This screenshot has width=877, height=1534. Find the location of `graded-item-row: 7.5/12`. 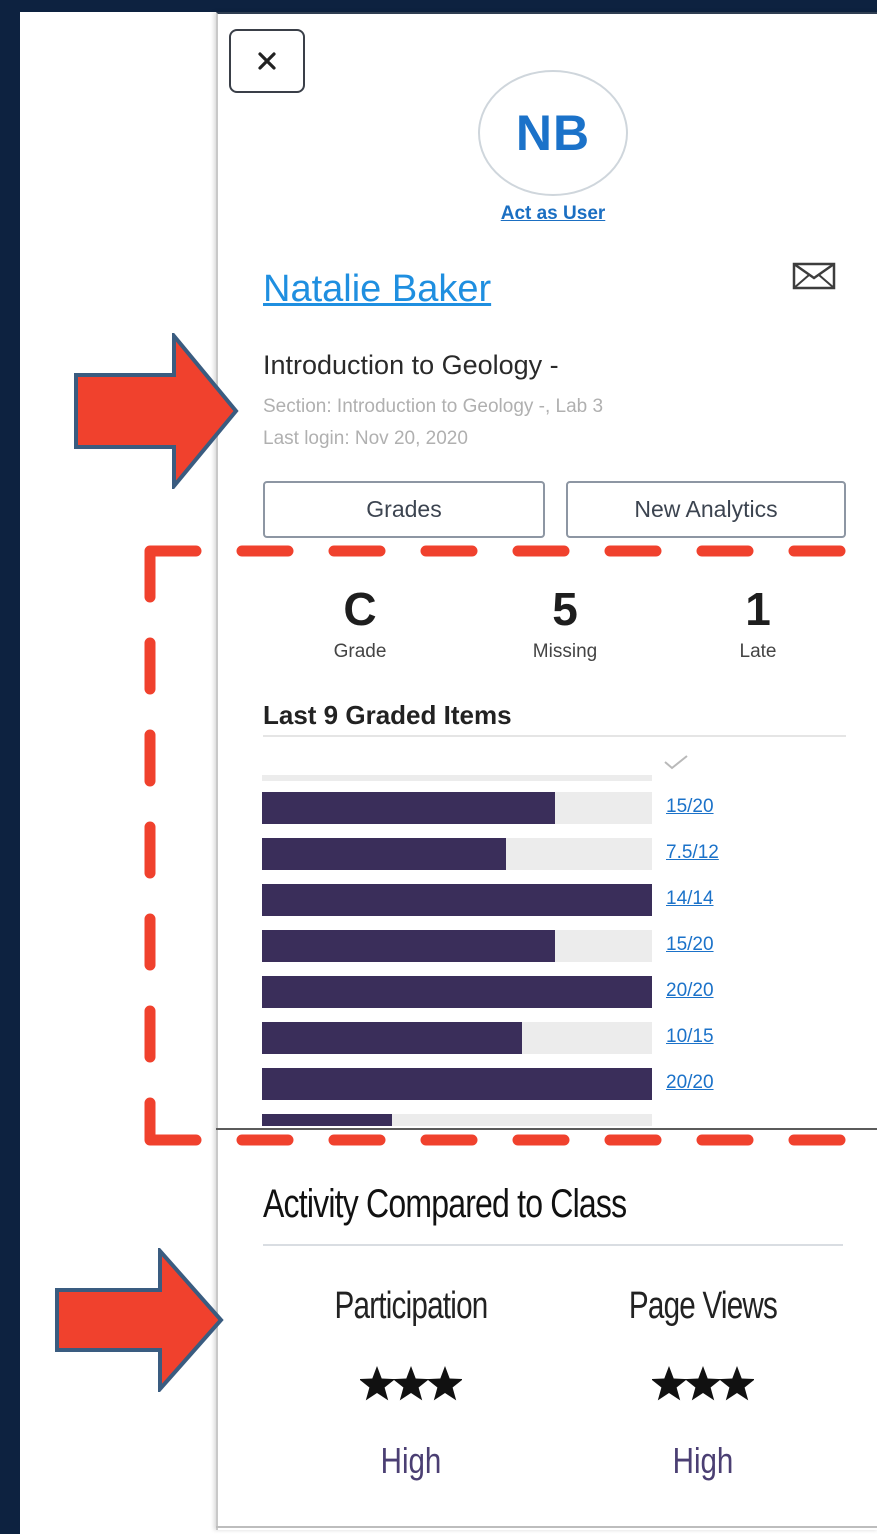

graded-item-row: 7.5/12 is located at coordinates (490, 855).